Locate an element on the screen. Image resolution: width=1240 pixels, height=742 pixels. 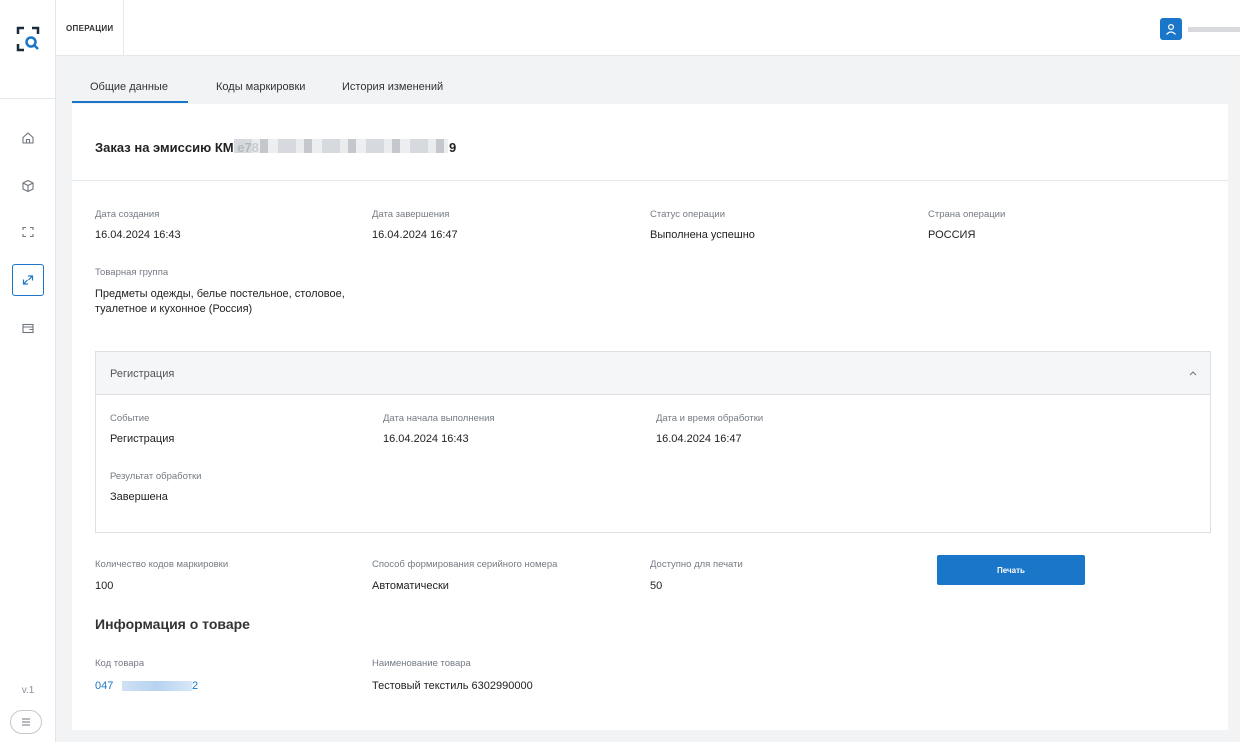
start-label: Дата начала выполнения is located at coordinates (439, 418).